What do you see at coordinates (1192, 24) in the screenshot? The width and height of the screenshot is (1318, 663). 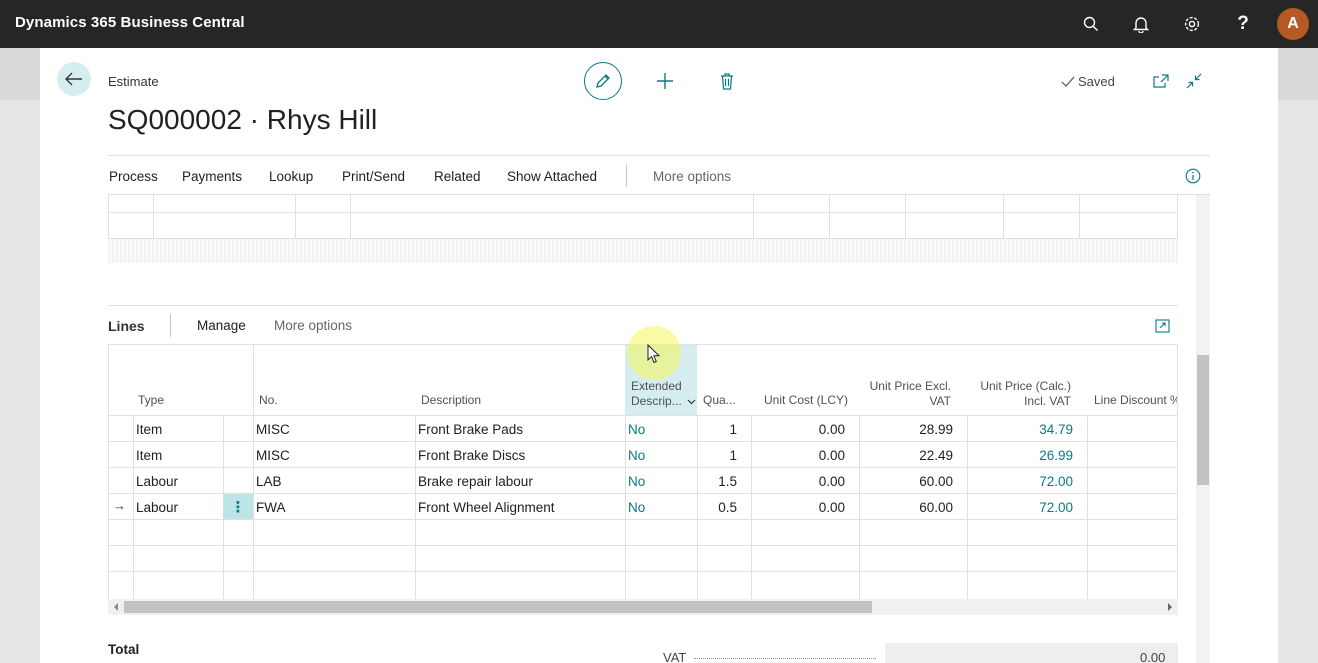 I see `gear-icon` at bounding box center [1192, 24].